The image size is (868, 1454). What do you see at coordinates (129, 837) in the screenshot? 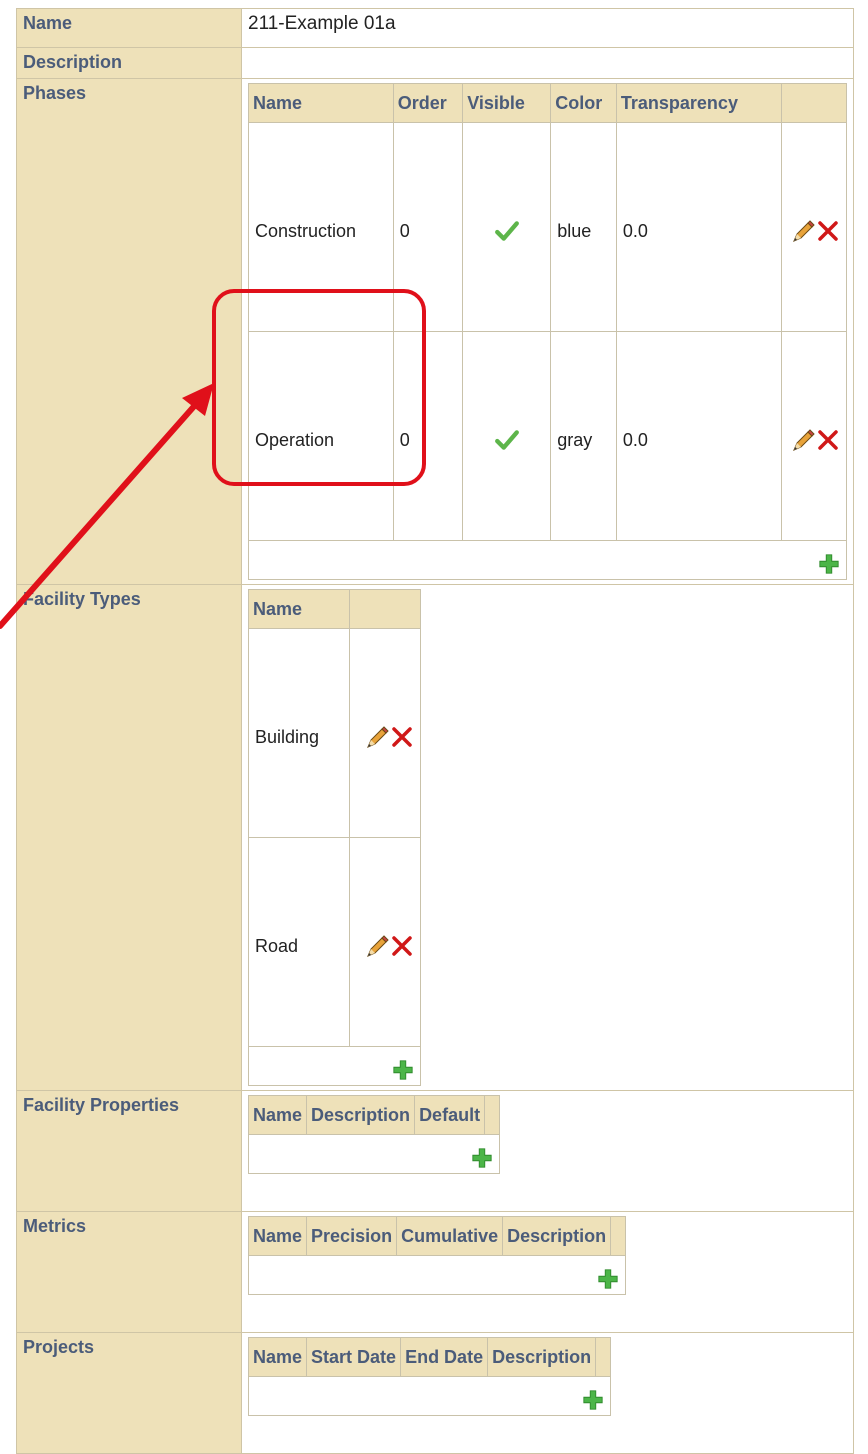
I see `facility-types-label: Facility Types` at bounding box center [129, 837].